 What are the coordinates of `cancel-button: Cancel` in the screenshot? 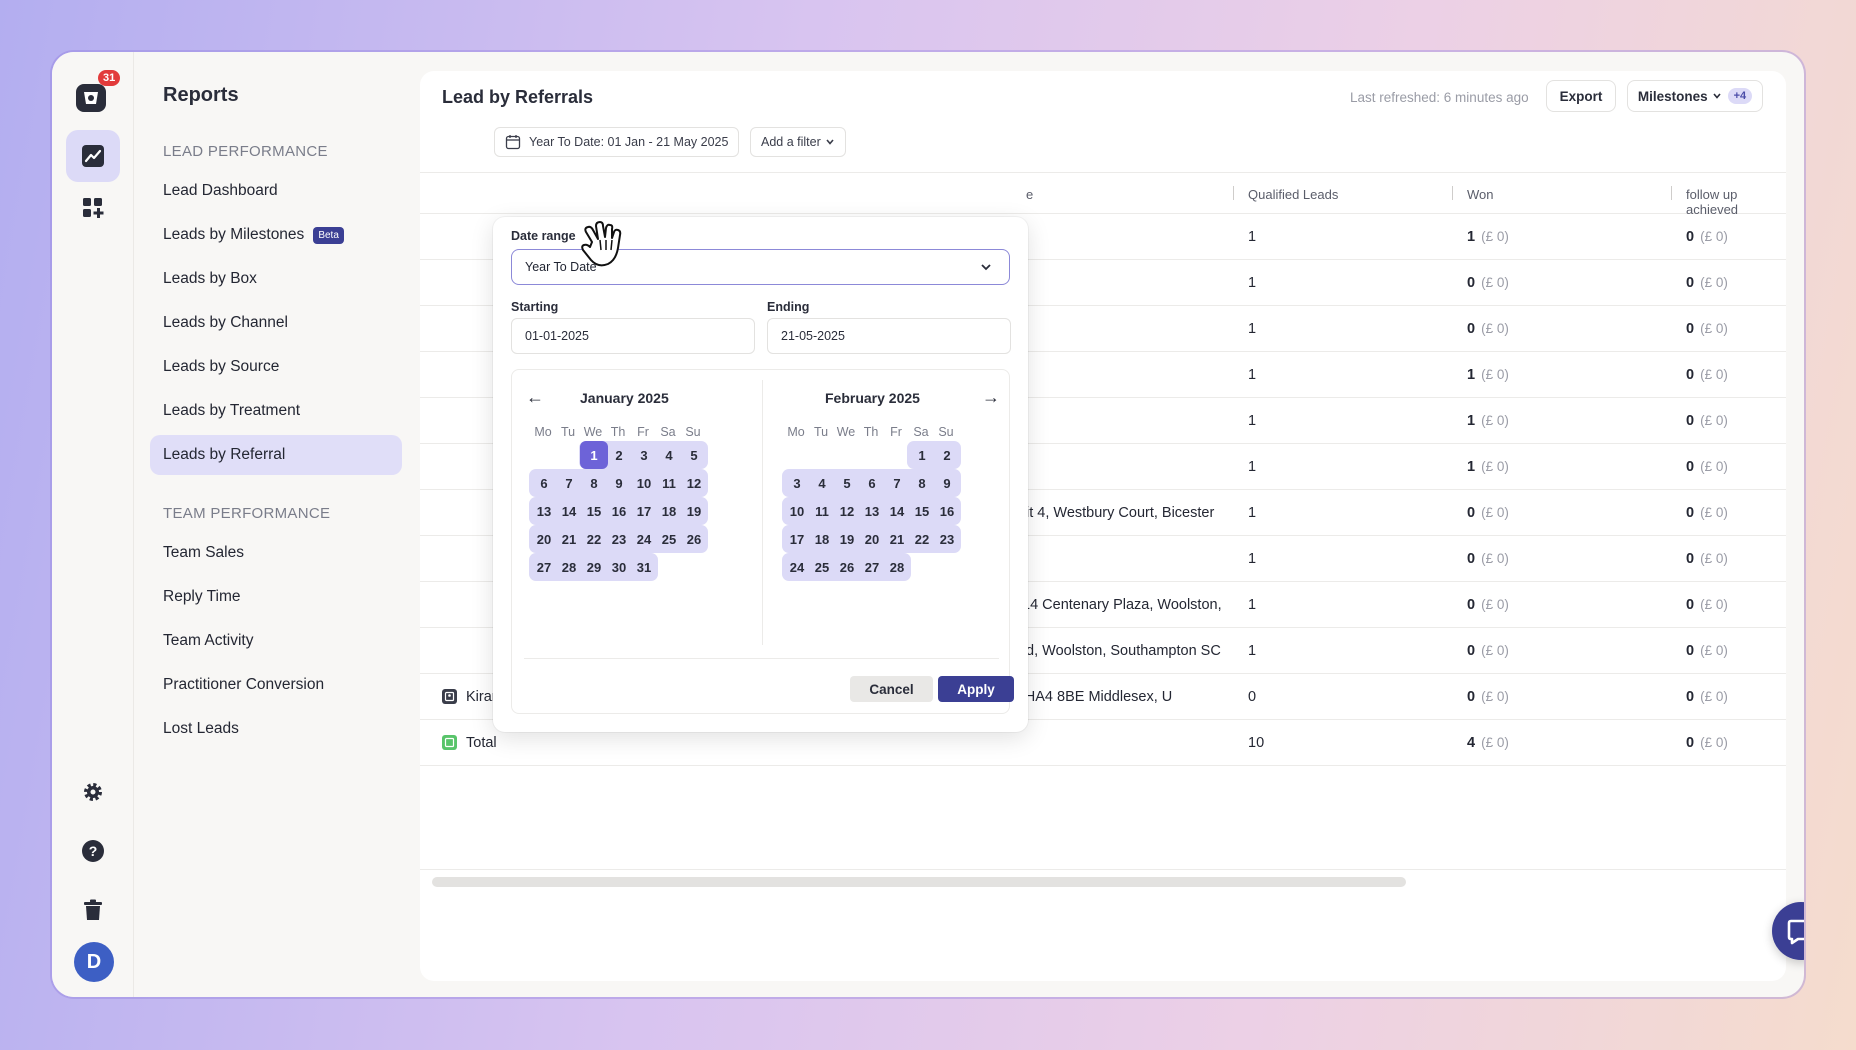 It's located at (891, 689).